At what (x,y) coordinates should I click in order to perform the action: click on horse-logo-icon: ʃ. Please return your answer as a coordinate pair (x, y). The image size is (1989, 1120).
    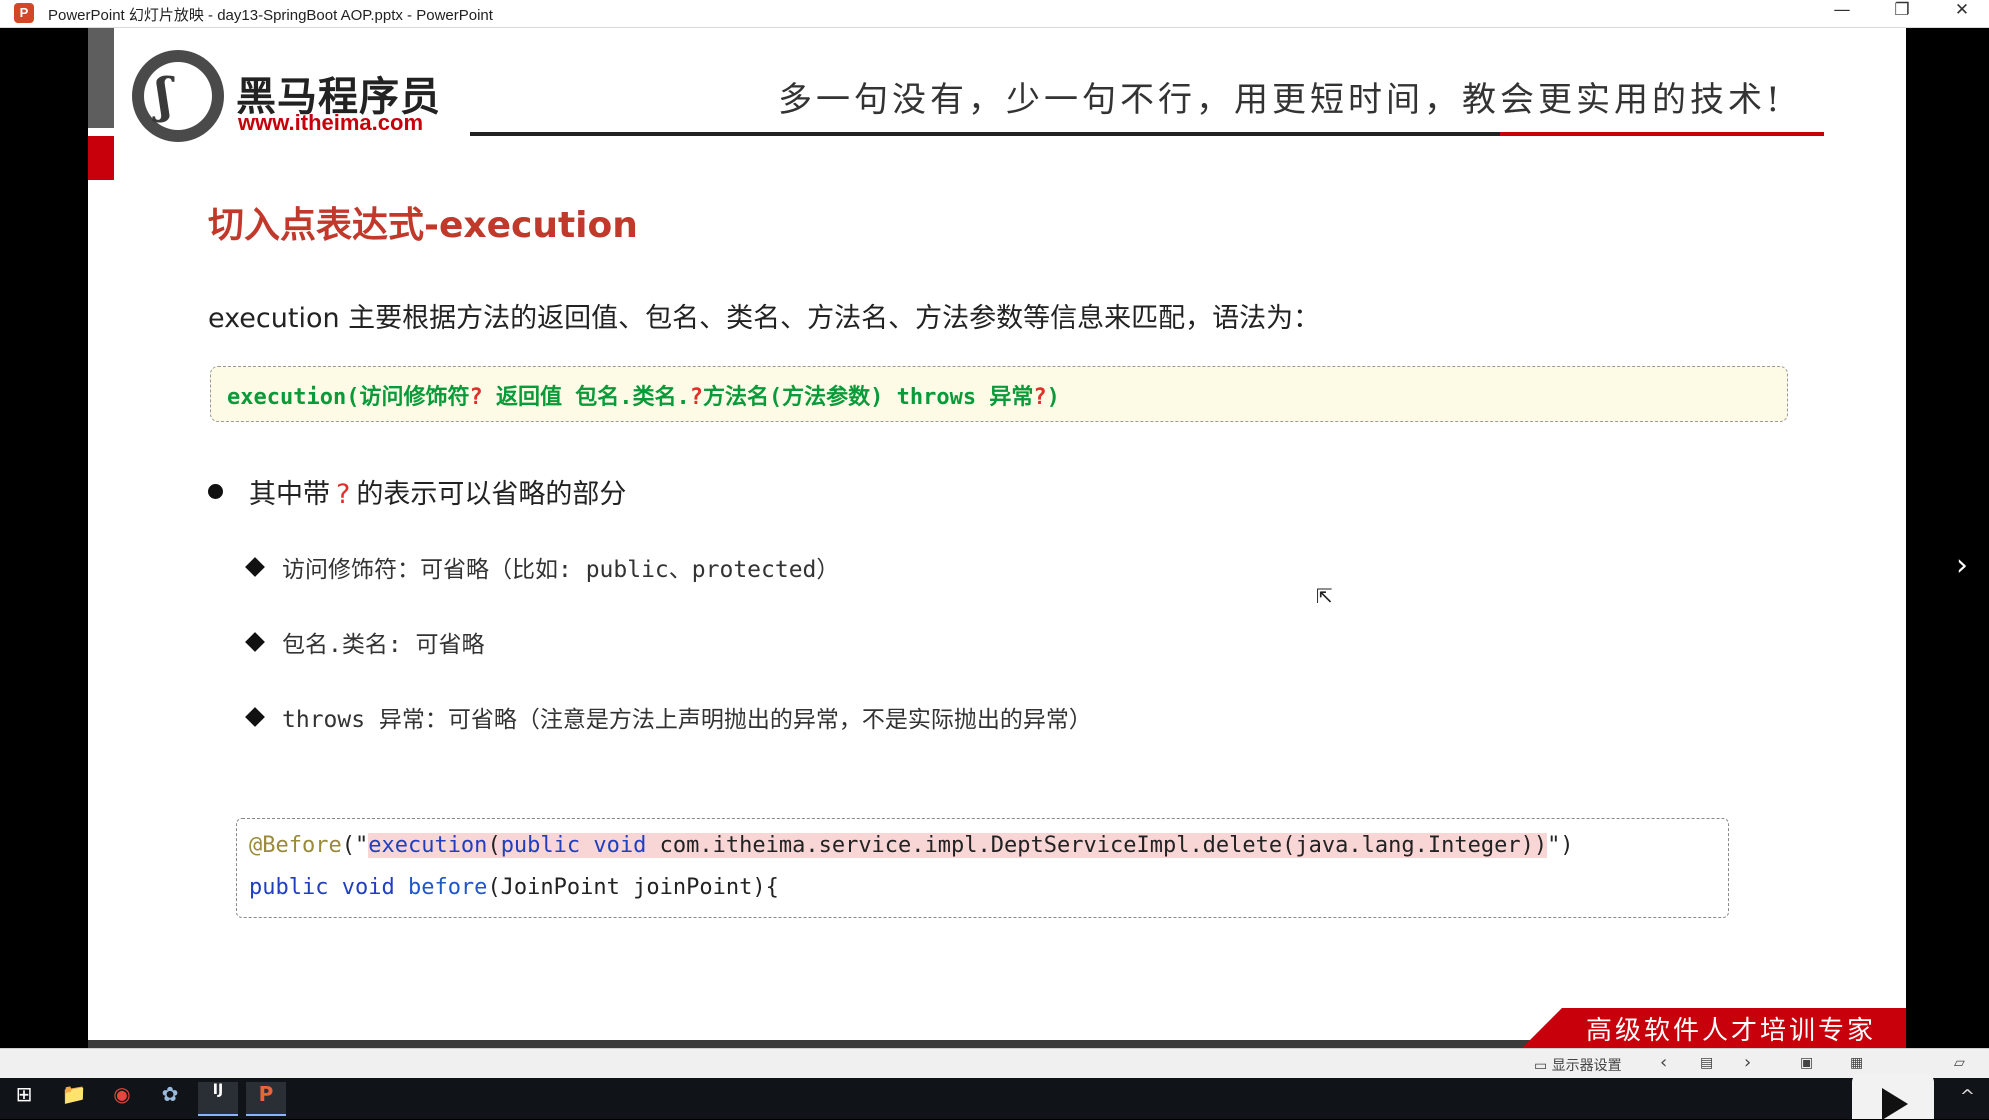
    Looking at the image, I should click on (178, 96).